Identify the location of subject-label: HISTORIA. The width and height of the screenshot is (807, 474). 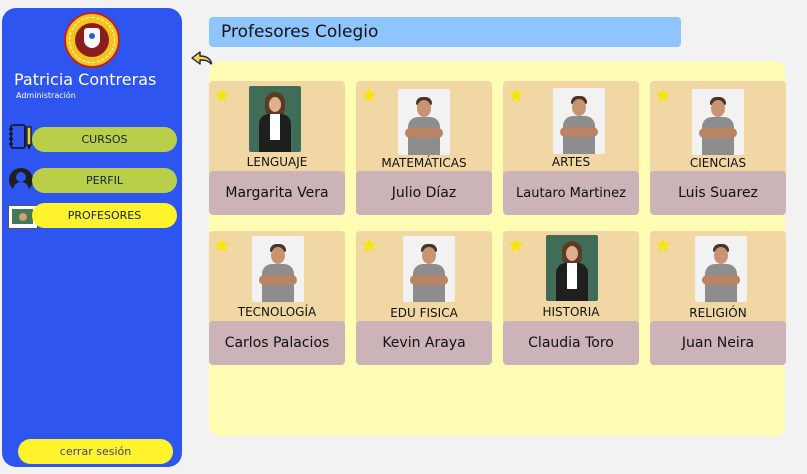
(571, 312).